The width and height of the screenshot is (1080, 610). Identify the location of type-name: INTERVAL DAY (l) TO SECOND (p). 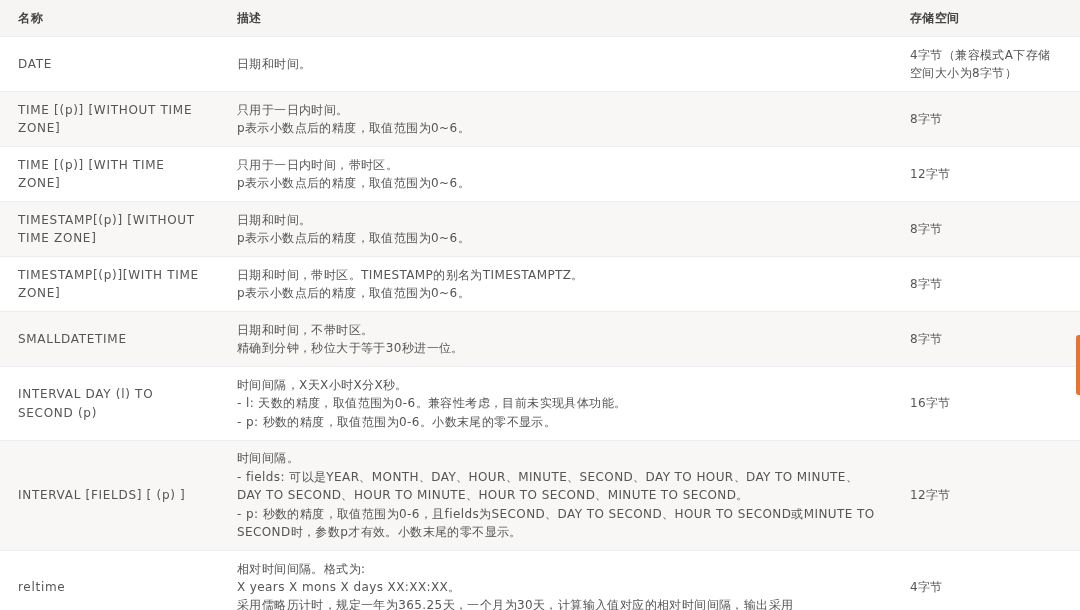
(86, 404).